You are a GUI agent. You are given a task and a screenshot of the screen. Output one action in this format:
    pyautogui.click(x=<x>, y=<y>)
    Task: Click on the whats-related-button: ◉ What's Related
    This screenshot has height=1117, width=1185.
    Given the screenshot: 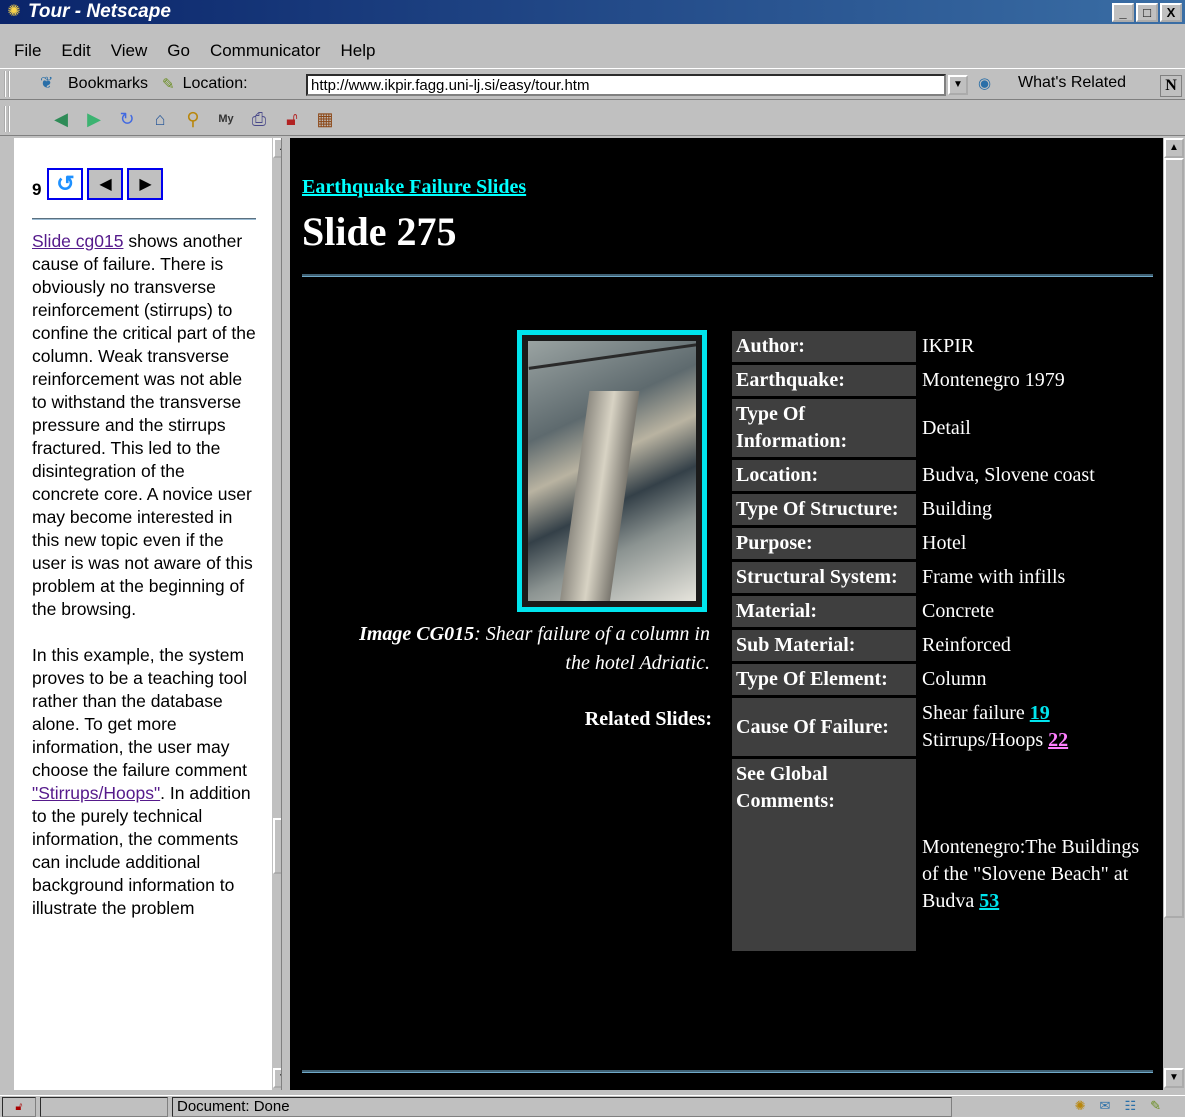 What is the action you would take?
    pyautogui.click(x=1052, y=83)
    